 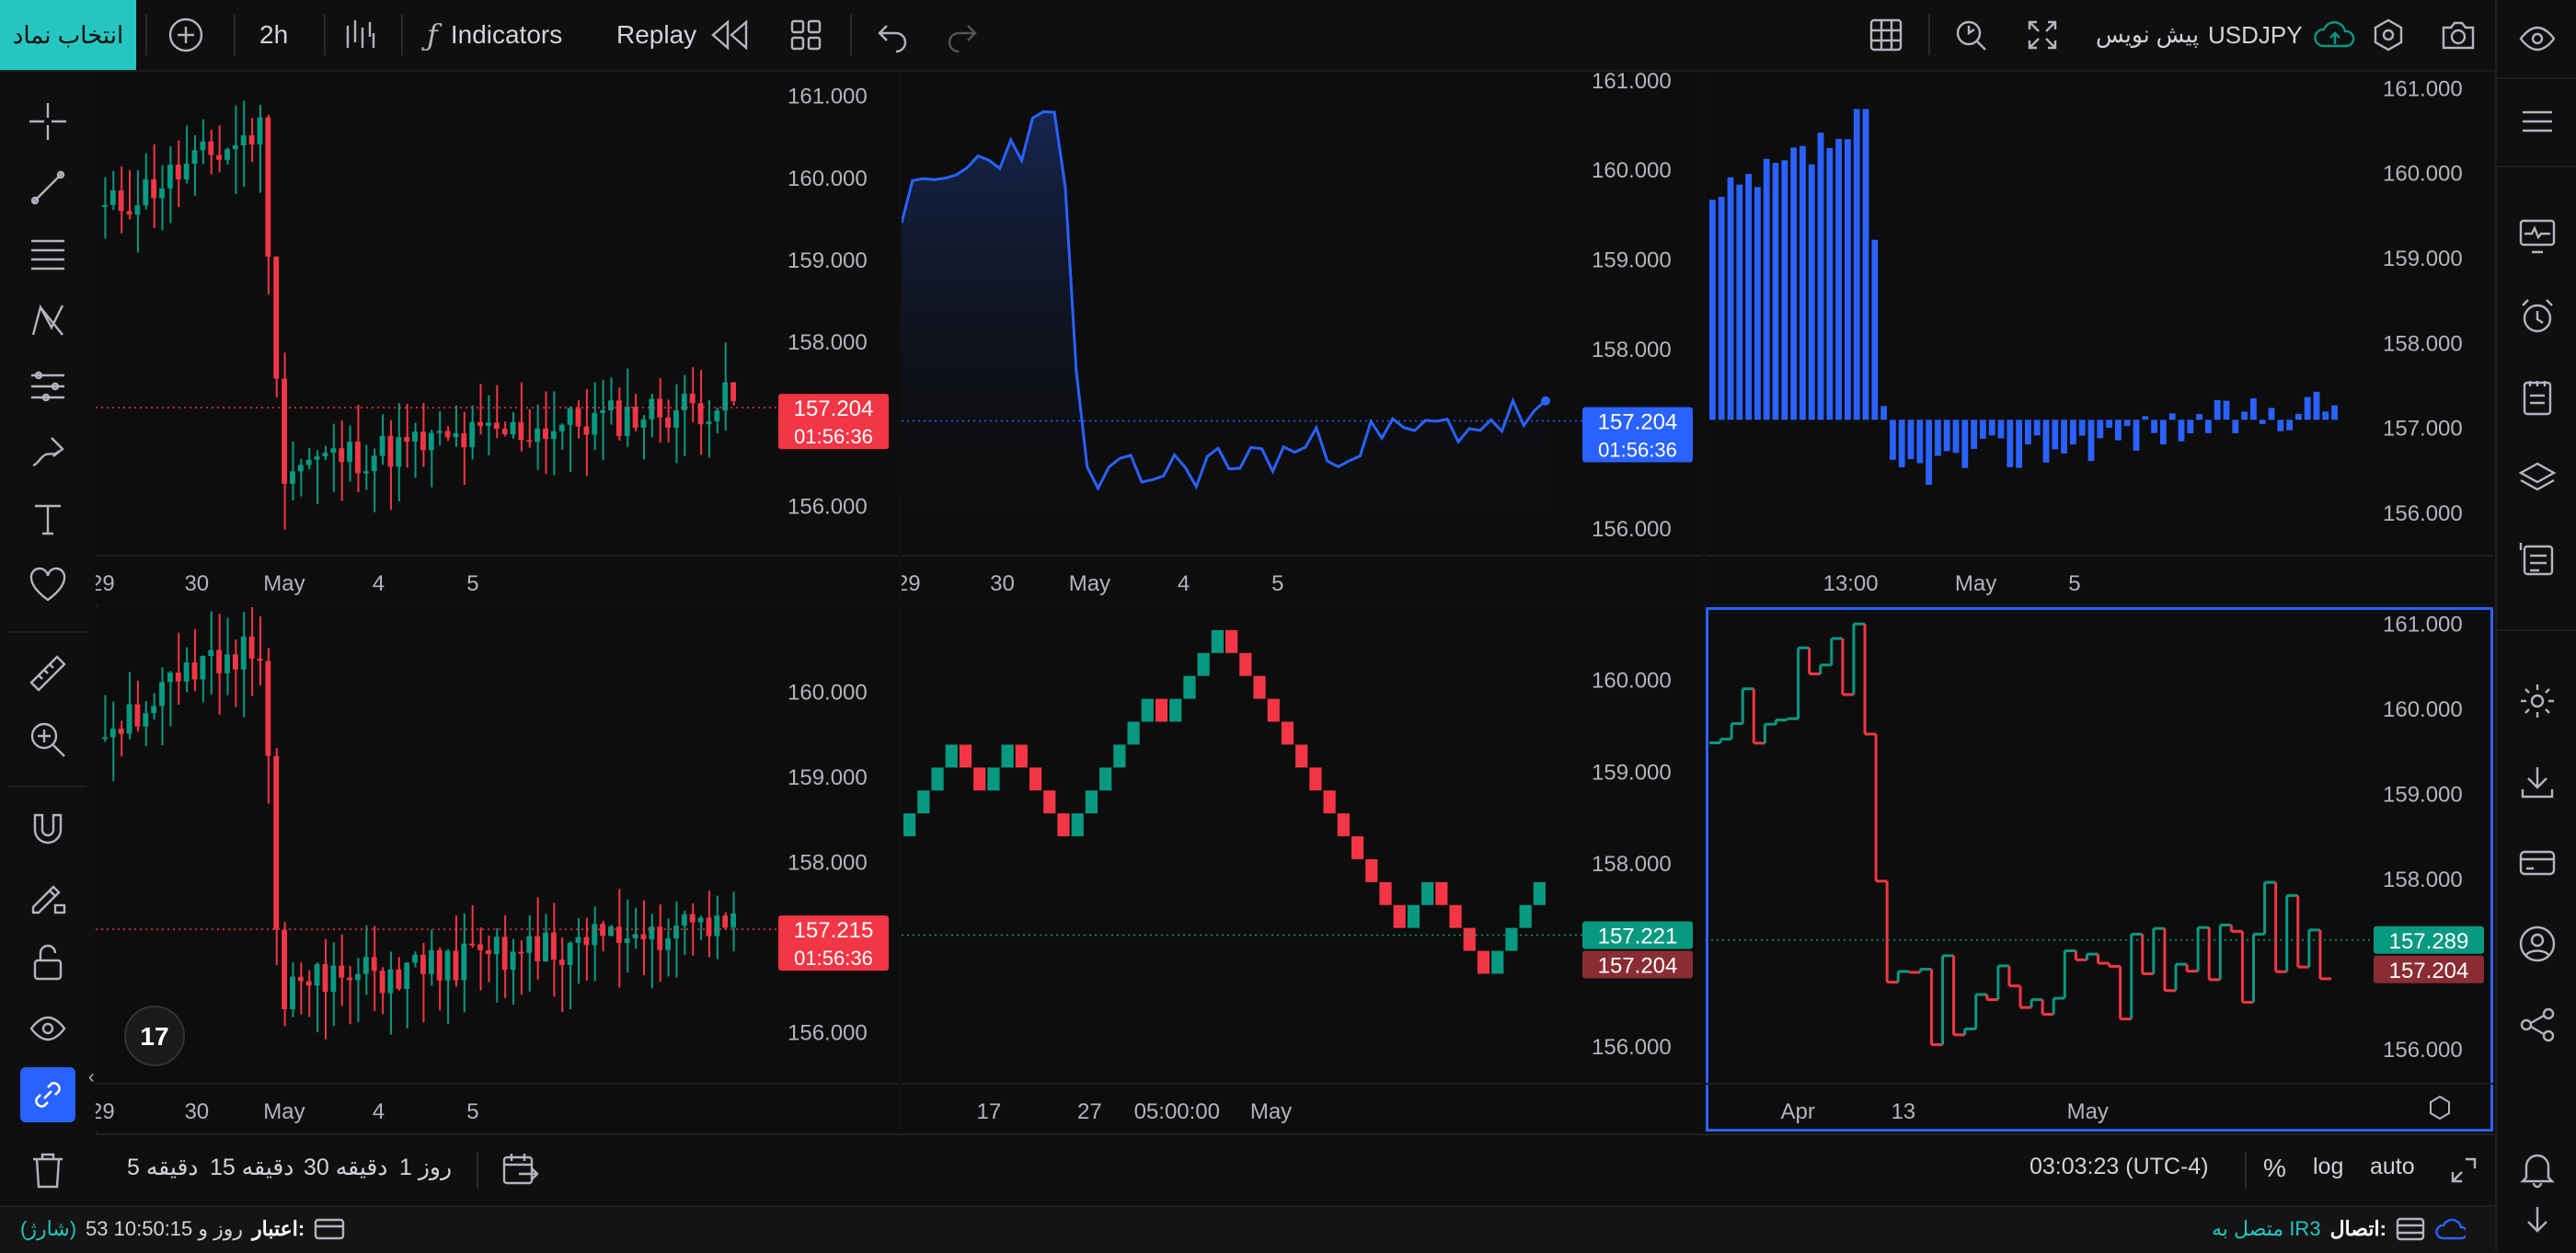 What do you see at coordinates (2537, 1220) in the screenshot?
I see `scroll-down-button` at bounding box center [2537, 1220].